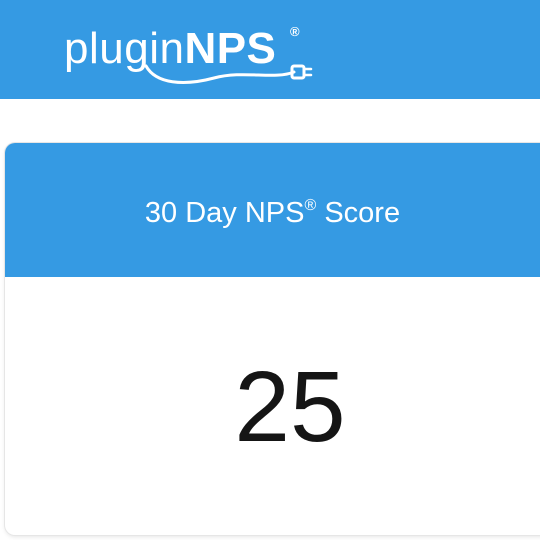 This screenshot has width=540, height=540. I want to click on card-title-suffix: Score, so click(358, 213).